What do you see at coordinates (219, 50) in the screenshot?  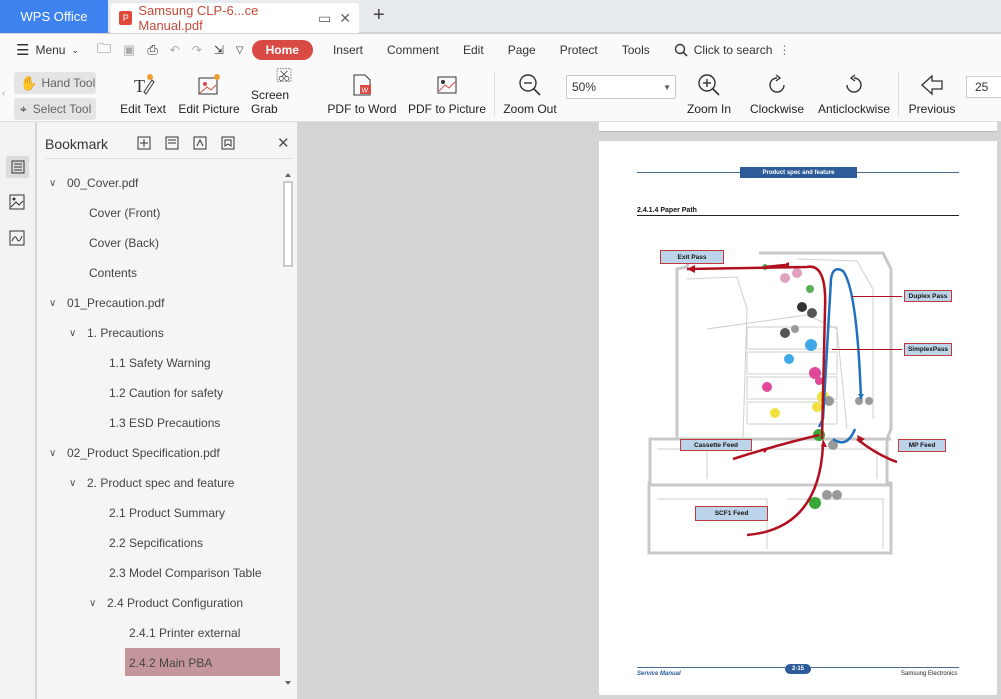 I see `export-icon: ⇲` at bounding box center [219, 50].